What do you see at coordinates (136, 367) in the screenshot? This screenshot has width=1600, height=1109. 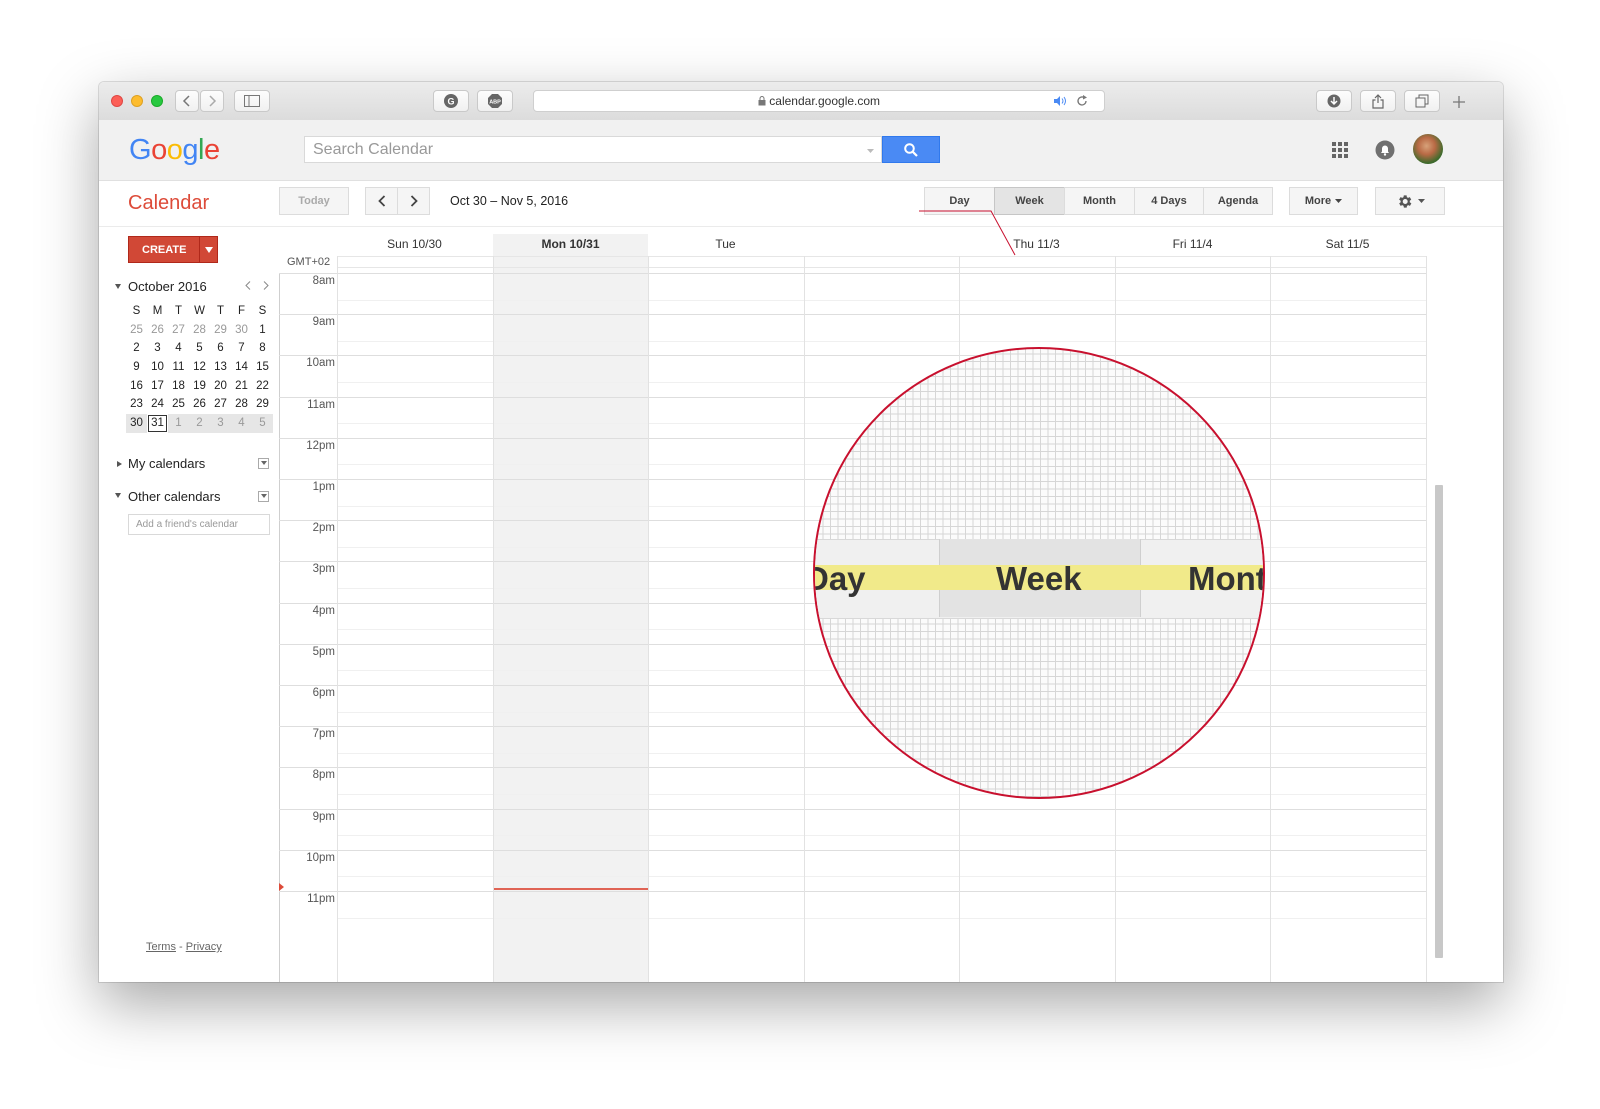 I see `mini-calendar-day: 9` at bounding box center [136, 367].